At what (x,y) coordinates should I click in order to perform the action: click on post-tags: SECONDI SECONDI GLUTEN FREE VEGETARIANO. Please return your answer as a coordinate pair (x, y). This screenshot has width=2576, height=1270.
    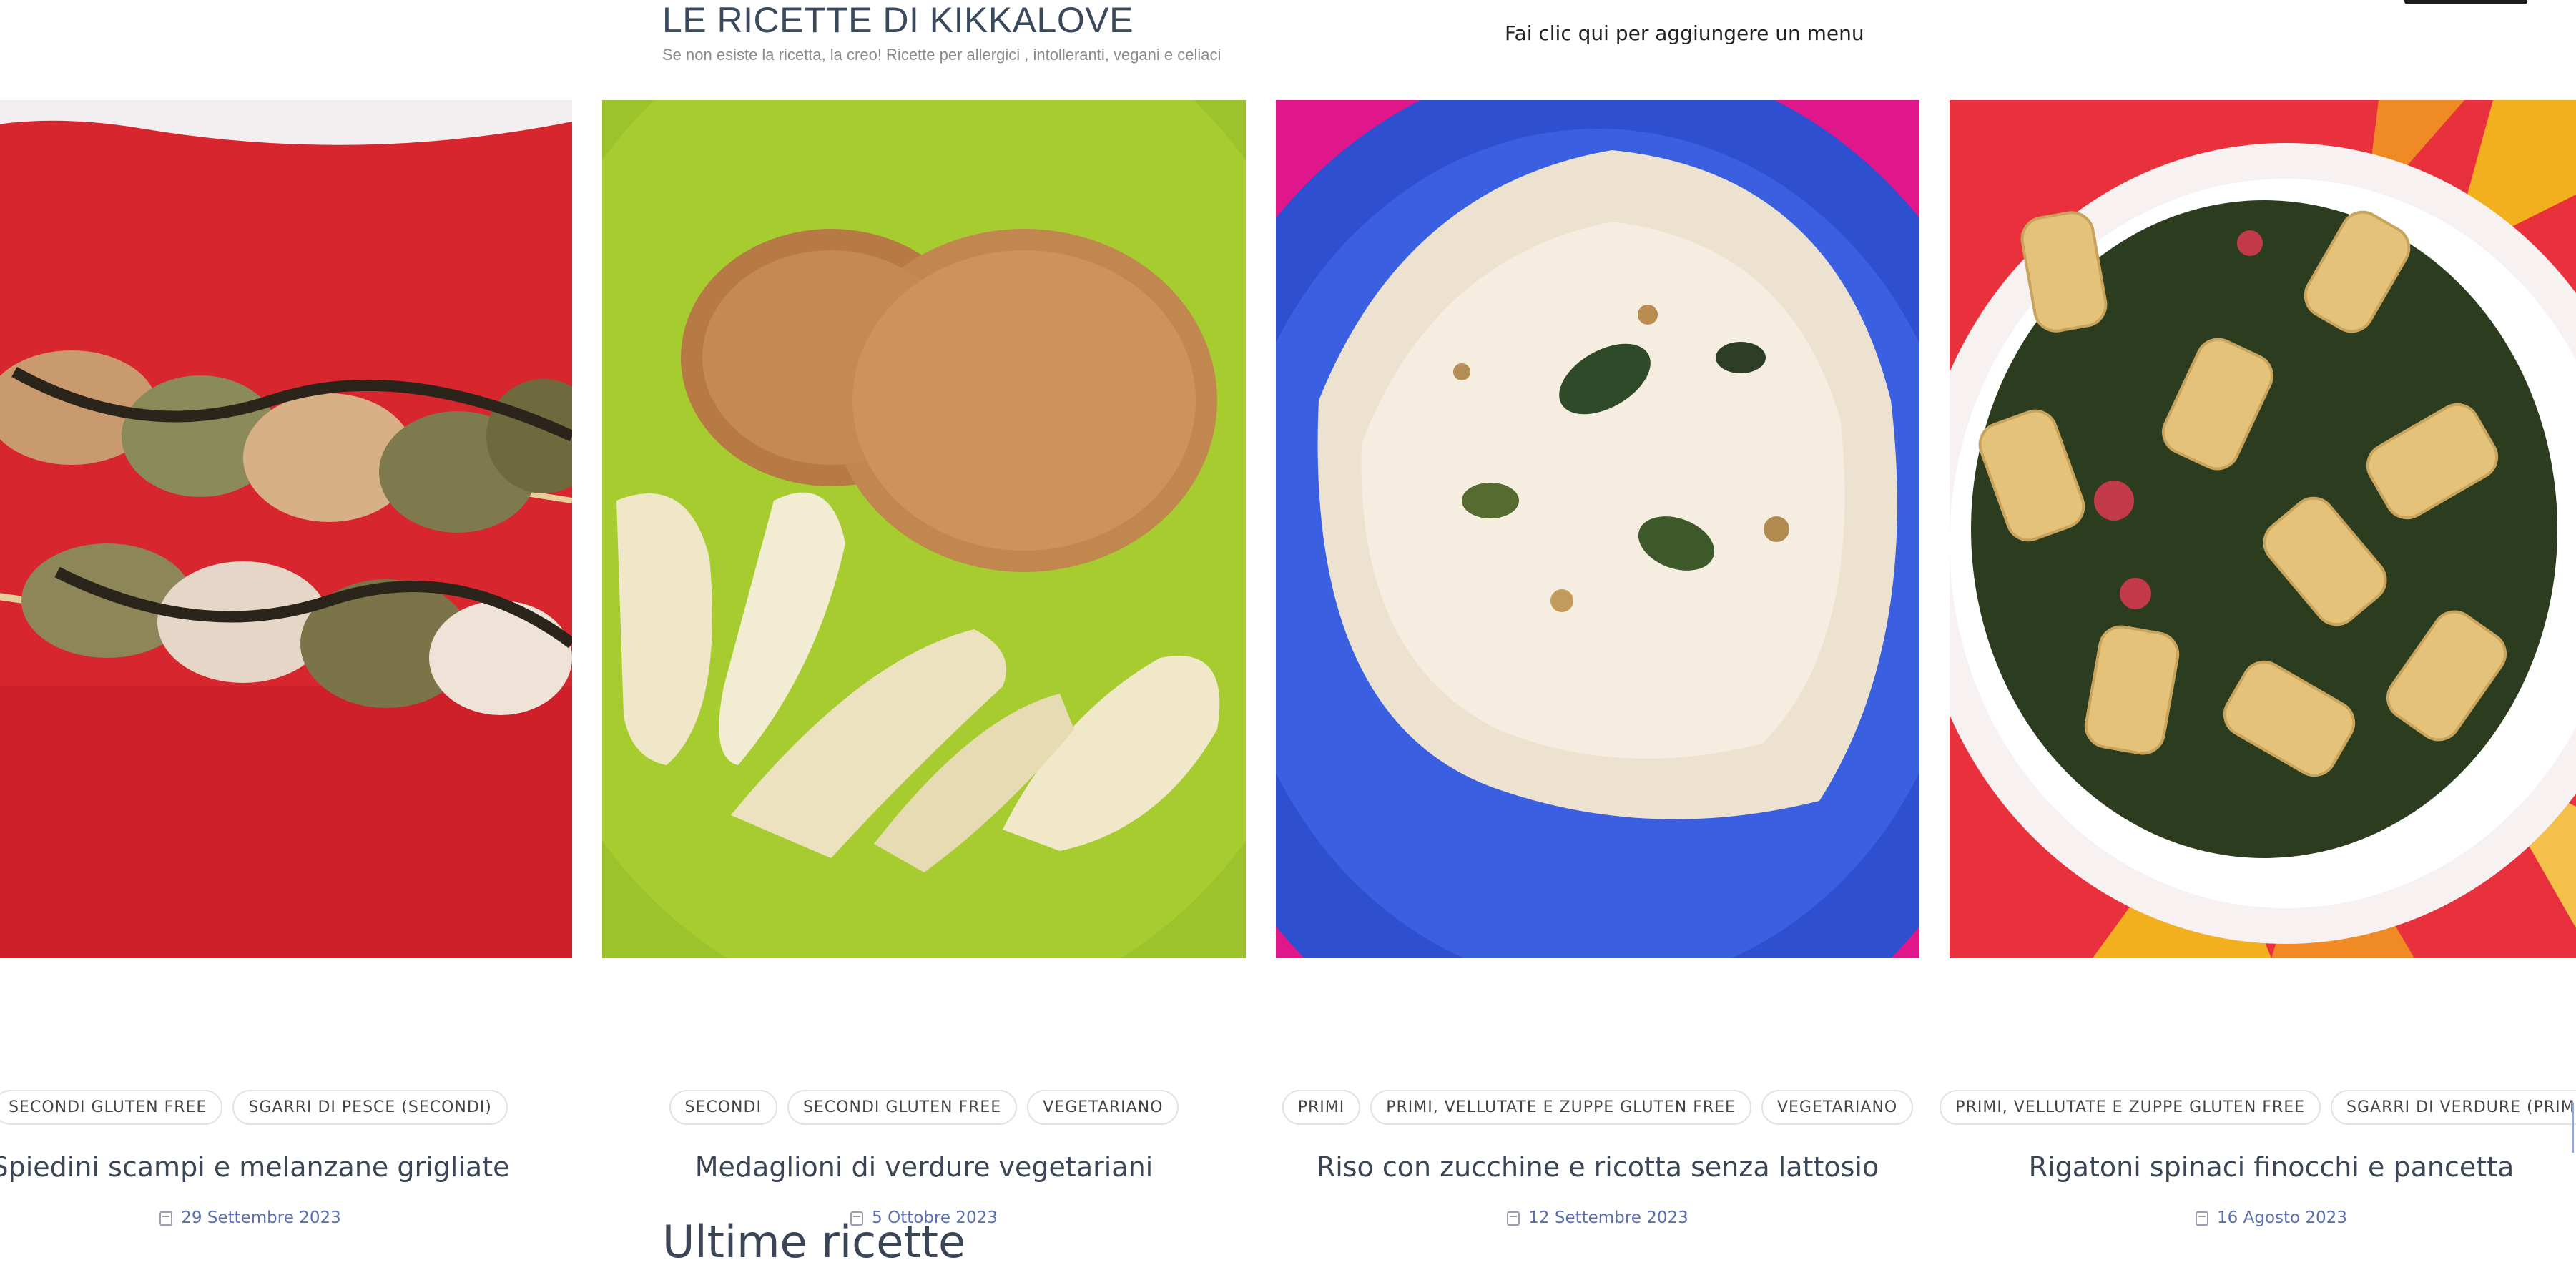
    Looking at the image, I should click on (924, 1107).